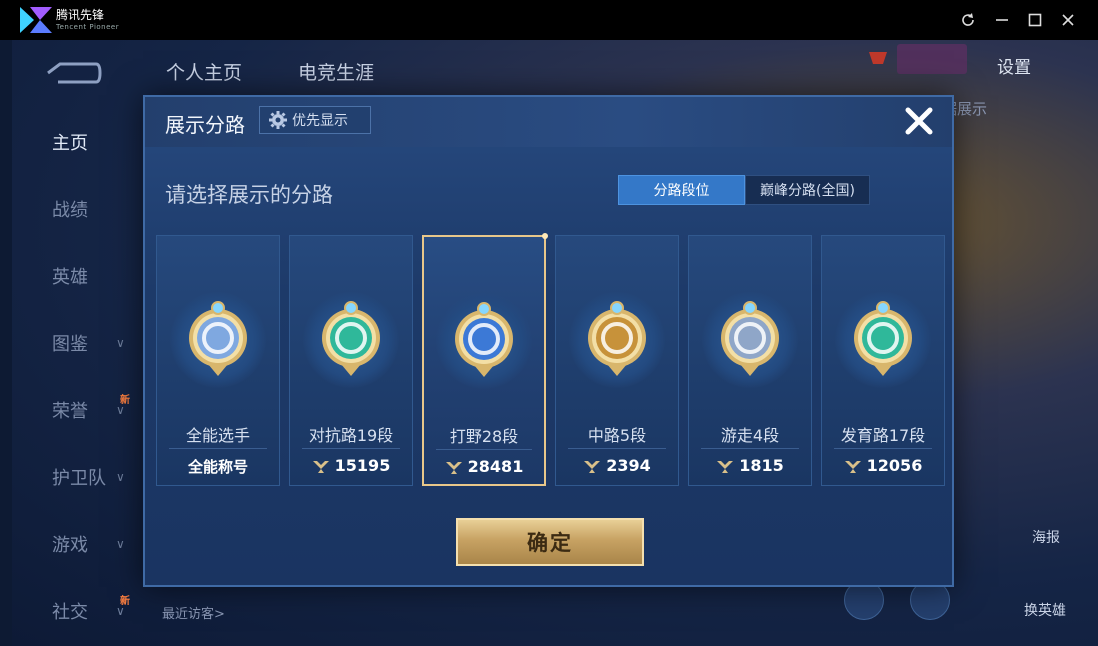 This screenshot has height=646, width=1098. Describe the element at coordinates (878, 58) in the screenshot. I see `vip-icon` at that location.